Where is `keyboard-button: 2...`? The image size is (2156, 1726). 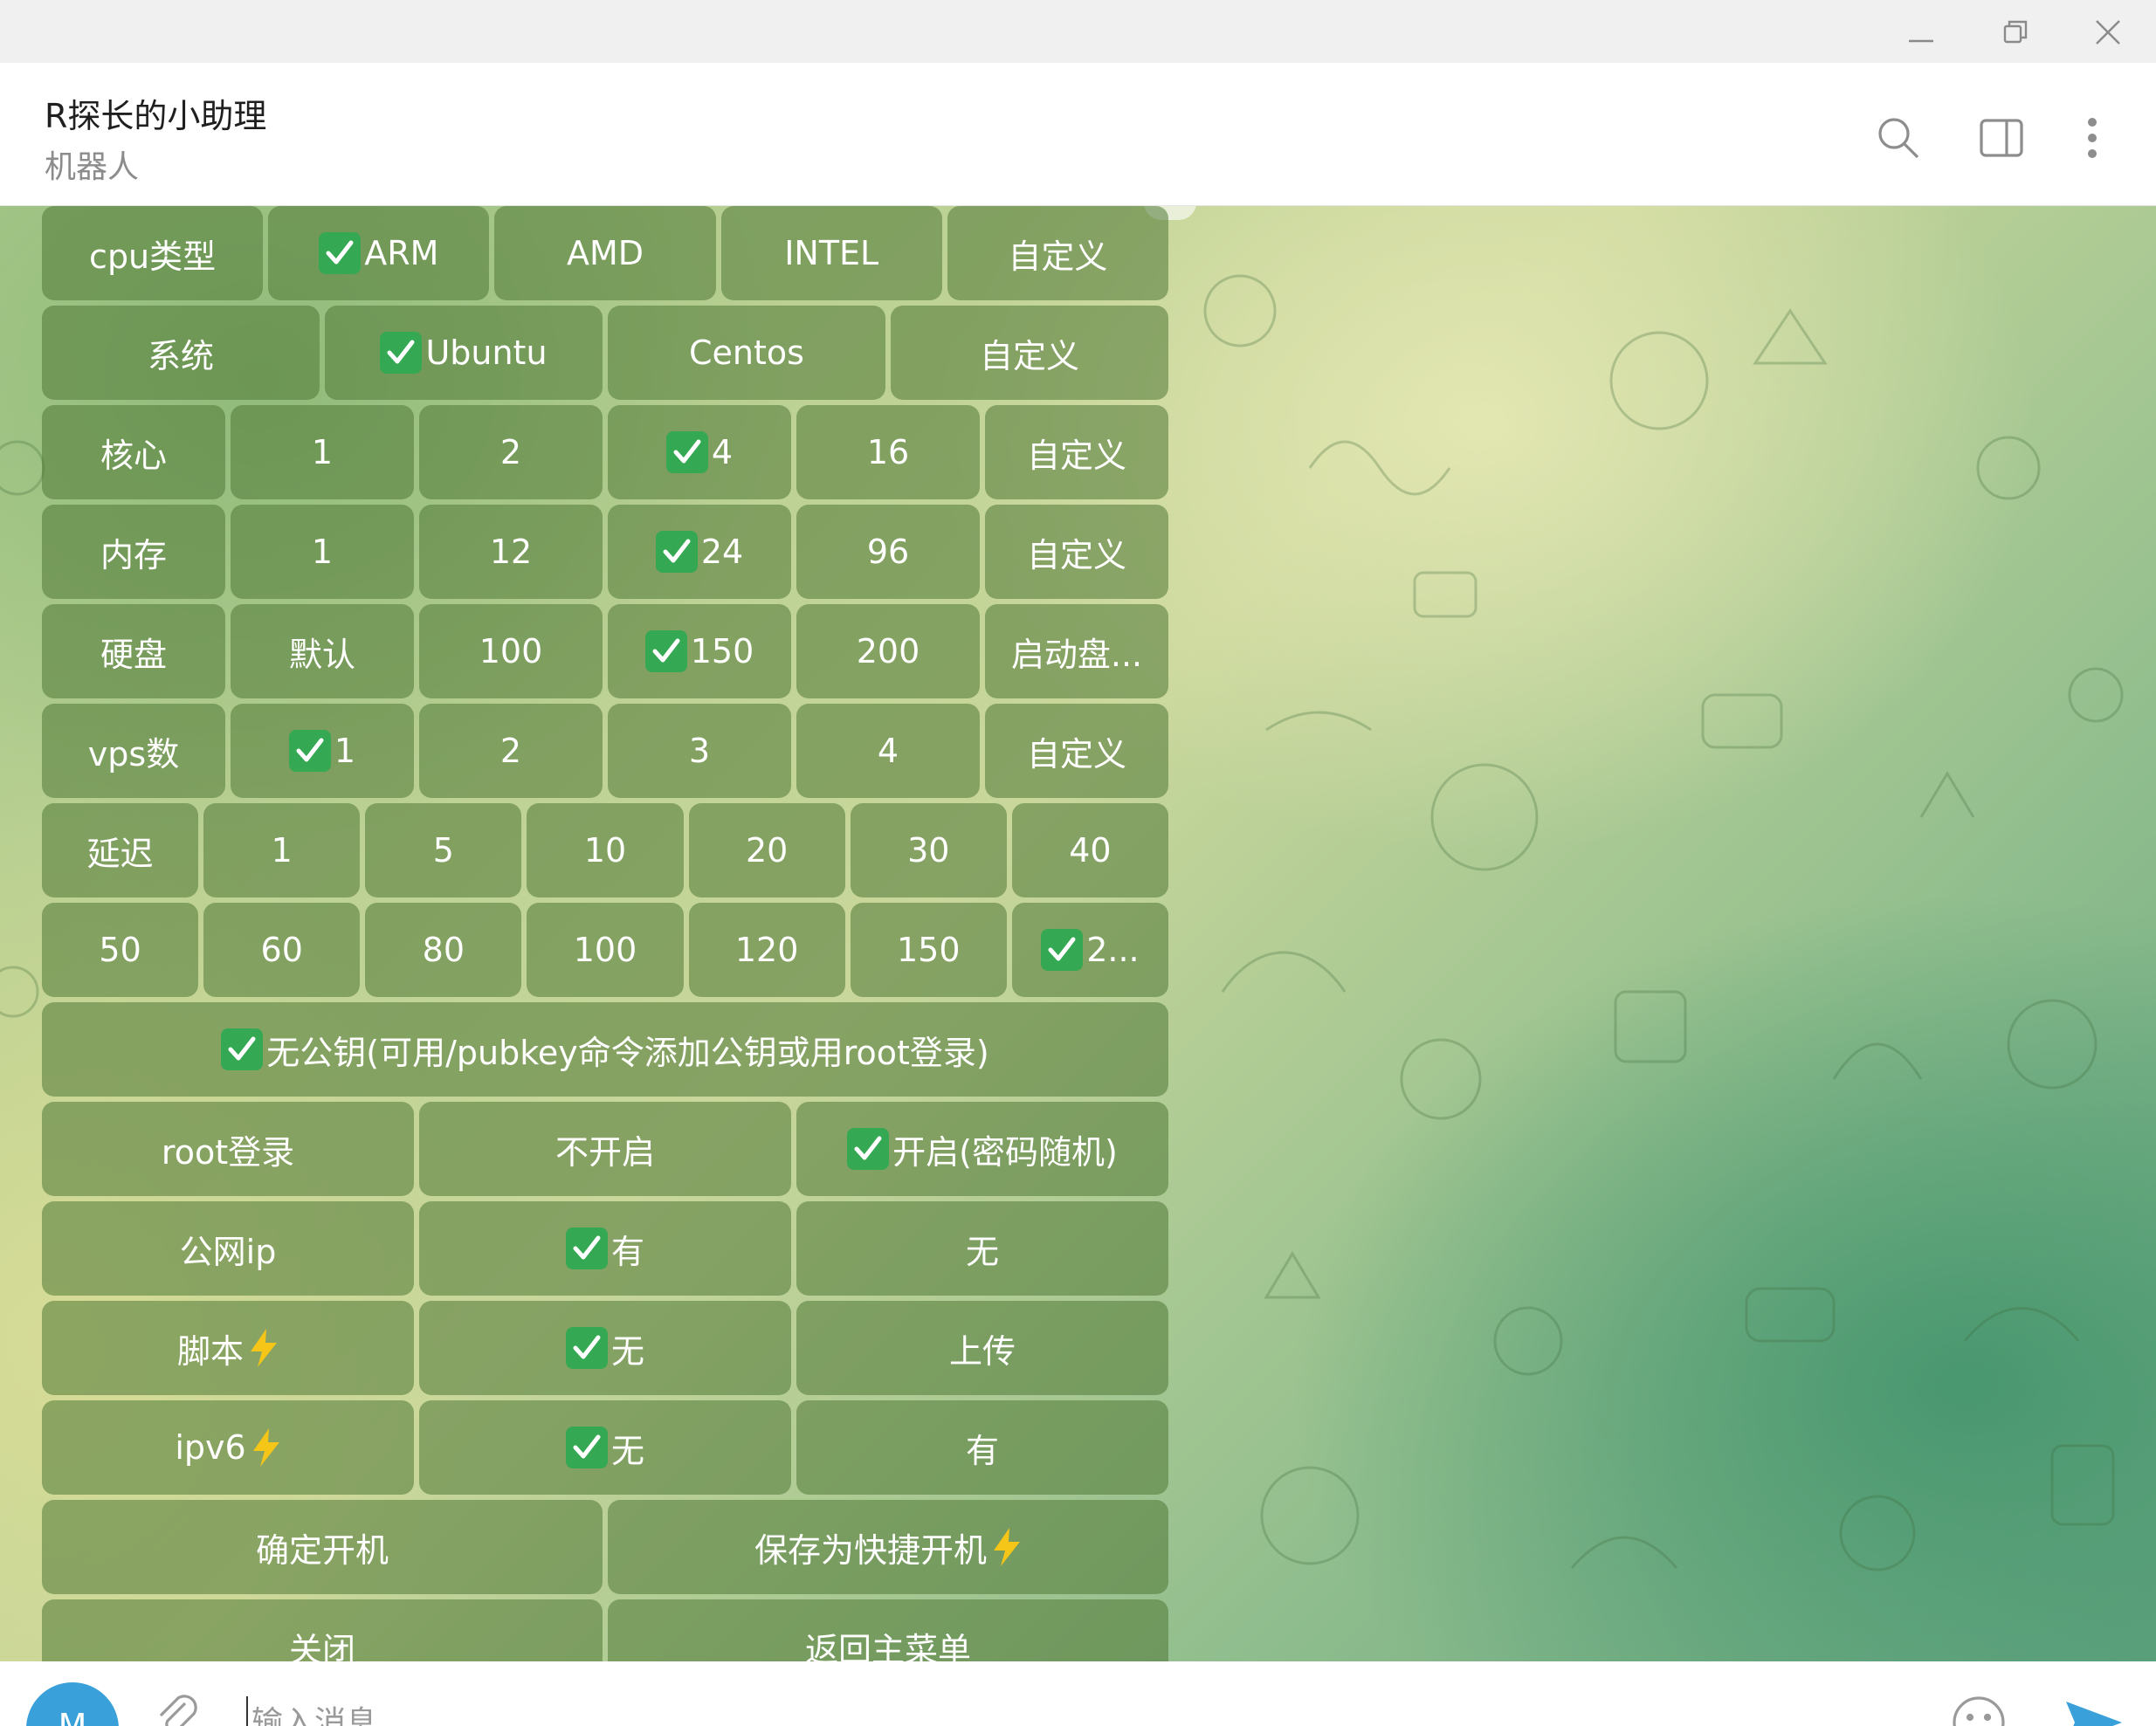
keyboard-button: 2... is located at coordinates (1089, 950).